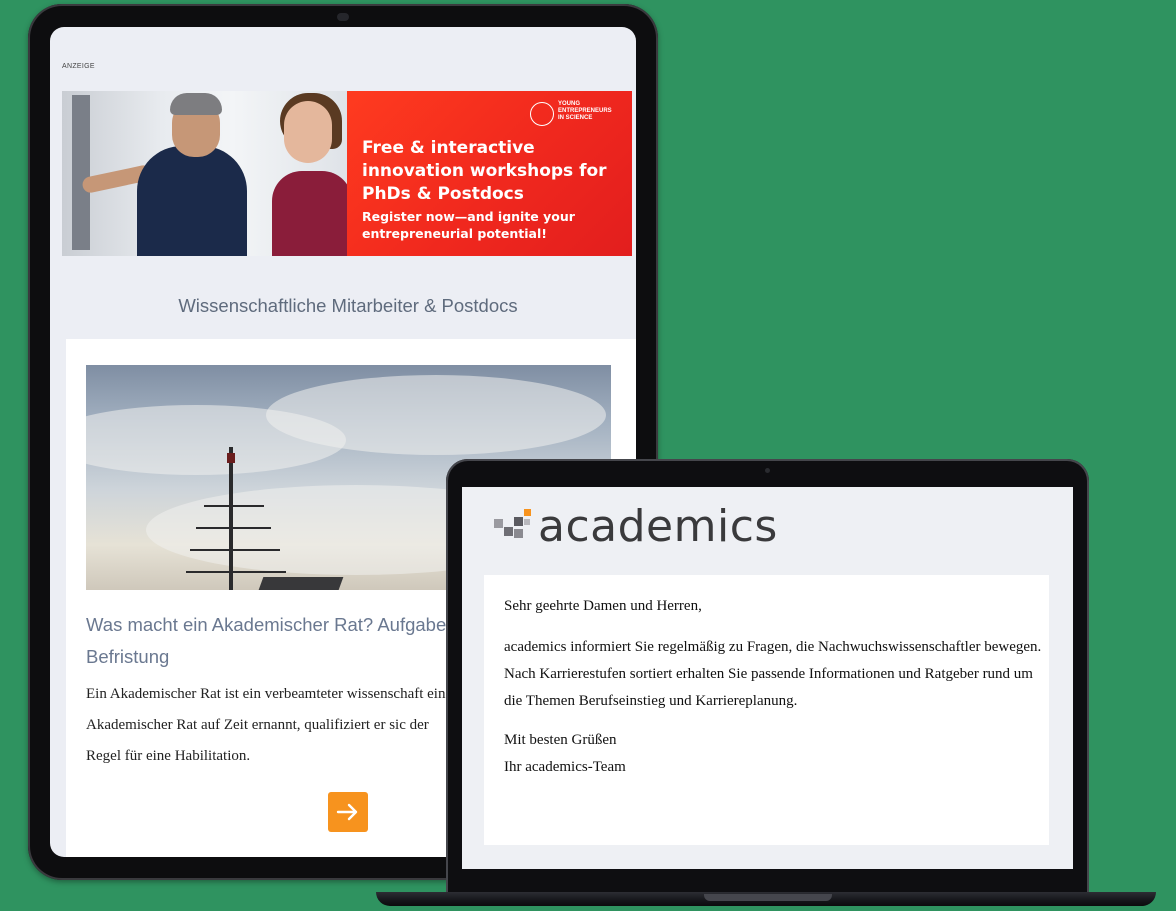 Image resolution: width=1176 pixels, height=911 pixels. I want to click on read-more-button, so click(348, 812).